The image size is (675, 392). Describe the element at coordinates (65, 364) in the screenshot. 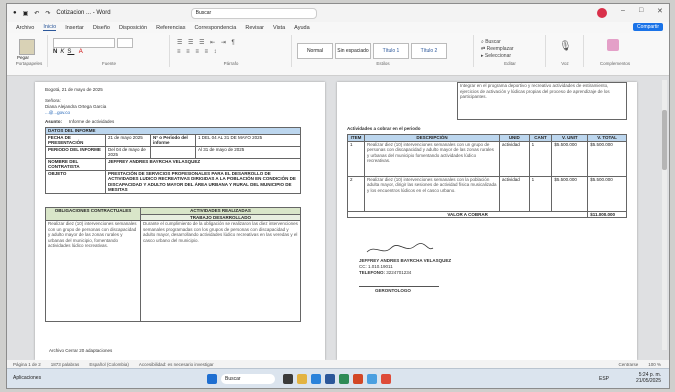

I see `status-words: 1873 palabras` at that location.